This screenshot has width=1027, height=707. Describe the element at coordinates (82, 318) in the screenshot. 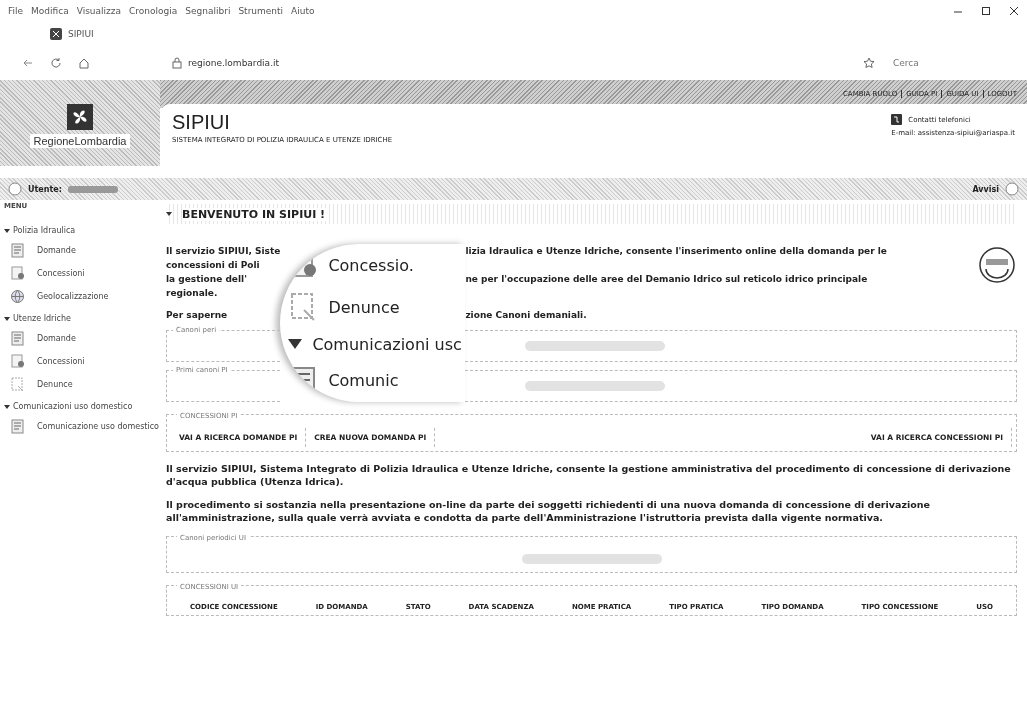

I see `menu-group: Utenze Idriche` at that location.